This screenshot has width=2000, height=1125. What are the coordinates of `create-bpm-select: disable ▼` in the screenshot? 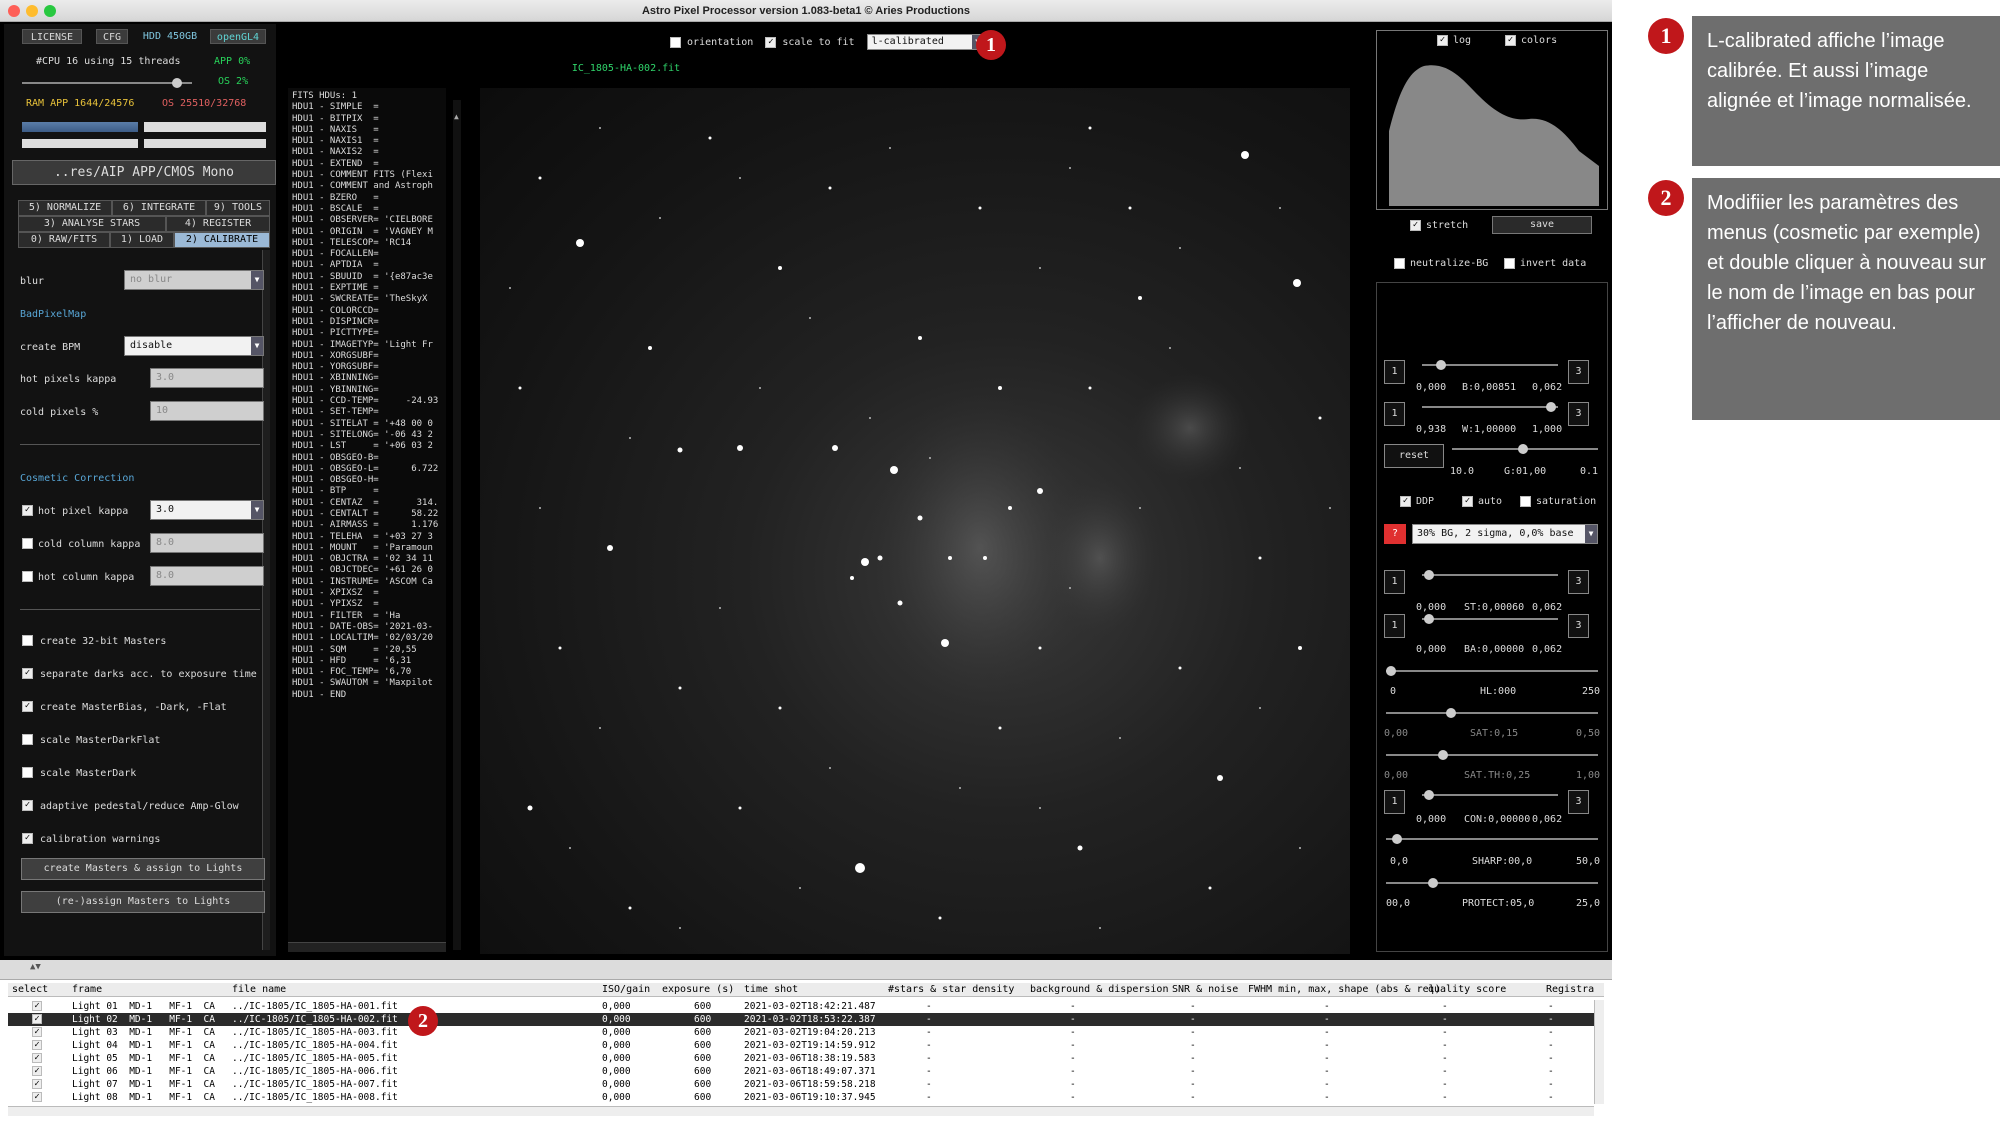 It's located at (194, 346).